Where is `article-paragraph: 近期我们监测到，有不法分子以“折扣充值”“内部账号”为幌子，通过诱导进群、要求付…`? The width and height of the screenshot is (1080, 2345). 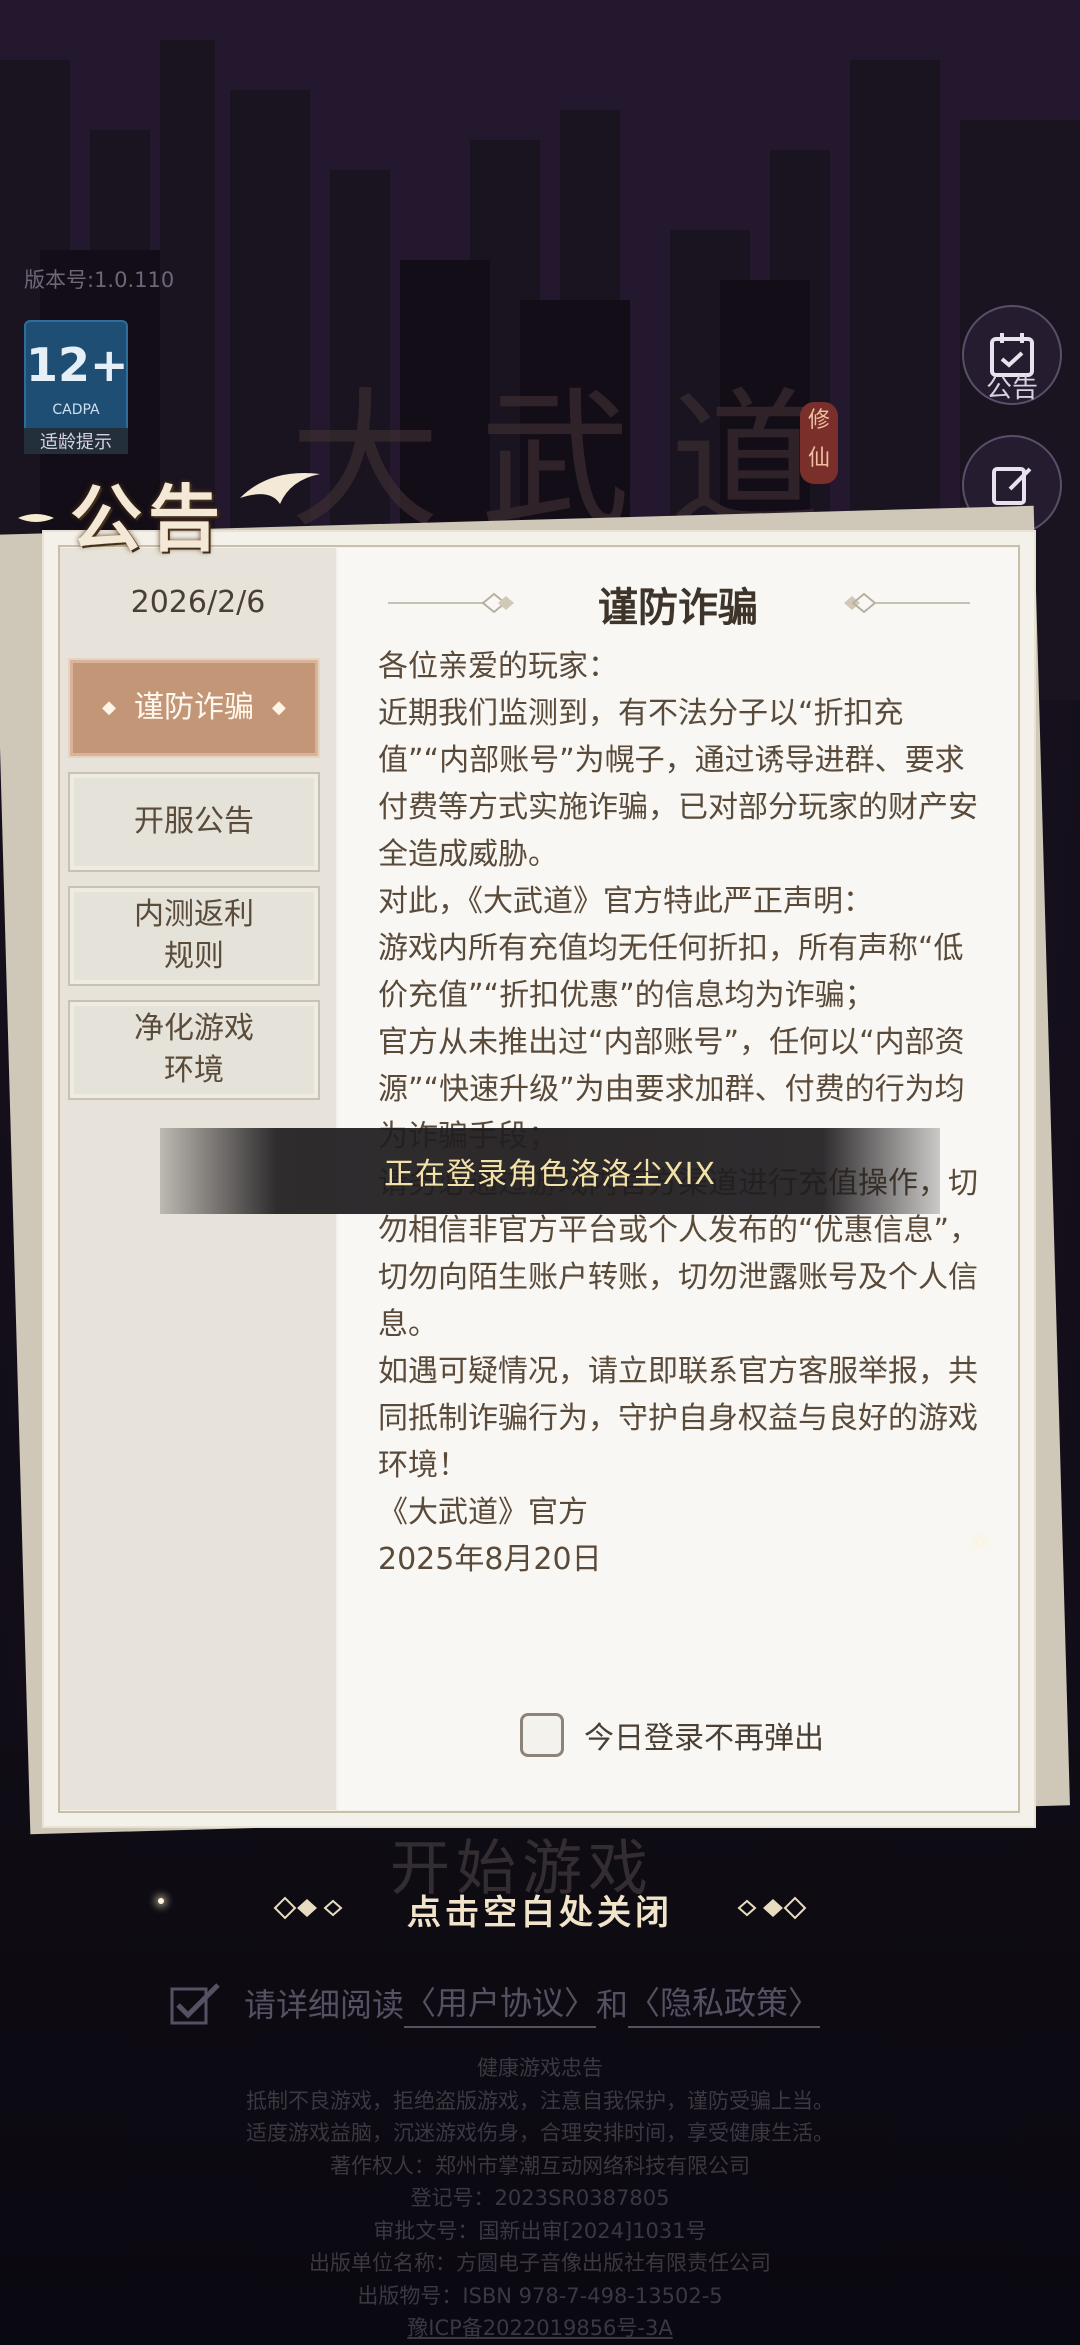 article-paragraph: 近期我们监测到，有不法分子以“折扣充值”“内部账号”为幌子，通过诱导进群、要求付… is located at coordinates (678, 784).